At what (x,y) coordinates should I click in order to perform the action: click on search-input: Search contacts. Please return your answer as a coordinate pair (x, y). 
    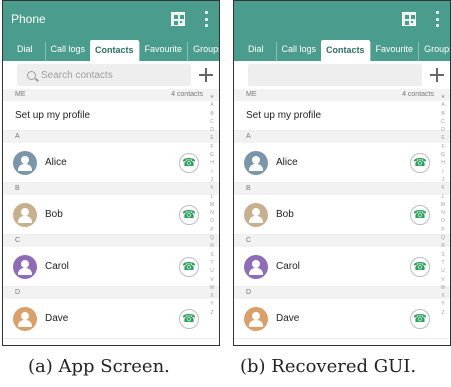
    Looking at the image, I should click on (104, 75).